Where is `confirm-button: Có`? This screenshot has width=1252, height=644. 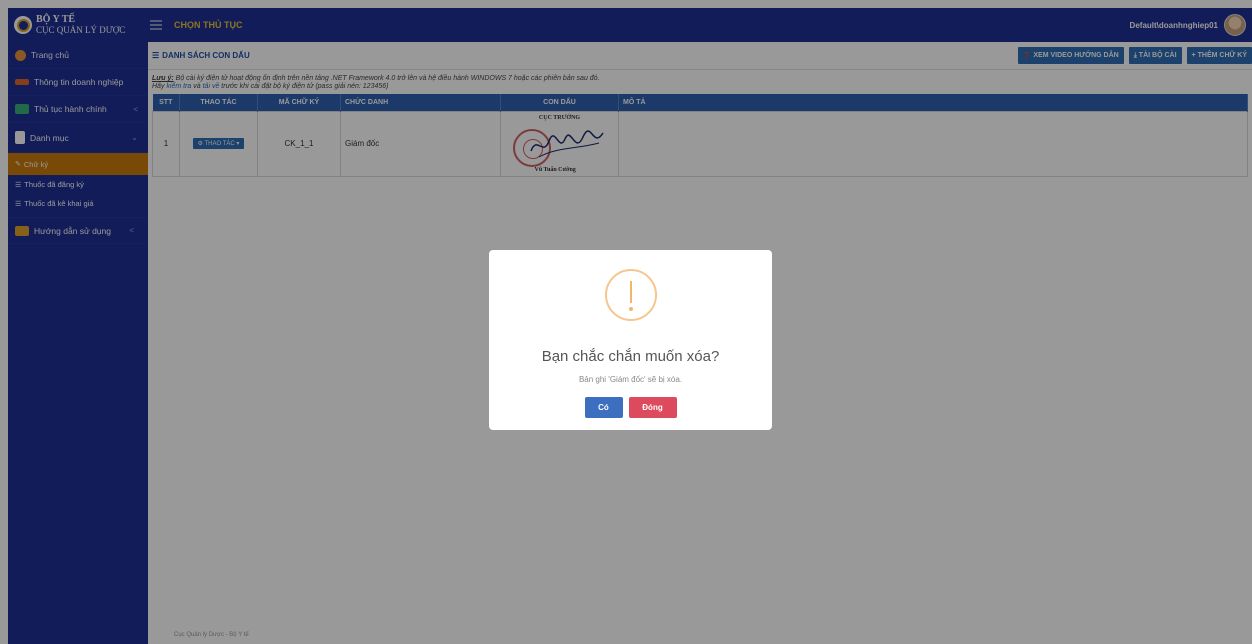
confirm-button: Có is located at coordinates (603, 407).